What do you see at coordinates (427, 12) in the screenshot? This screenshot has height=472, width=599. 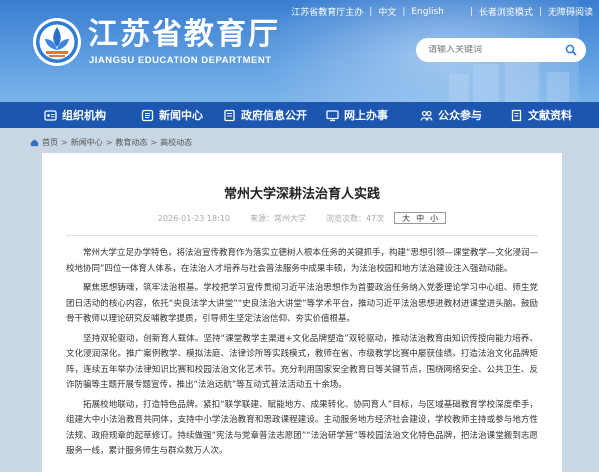 I see `lang-english-link: English` at bounding box center [427, 12].